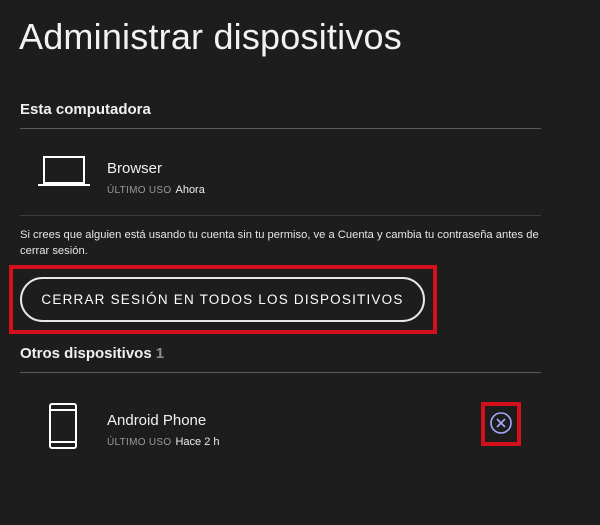 The image size is (600, 525). I want to click on phone-icon, so click(63, 428).